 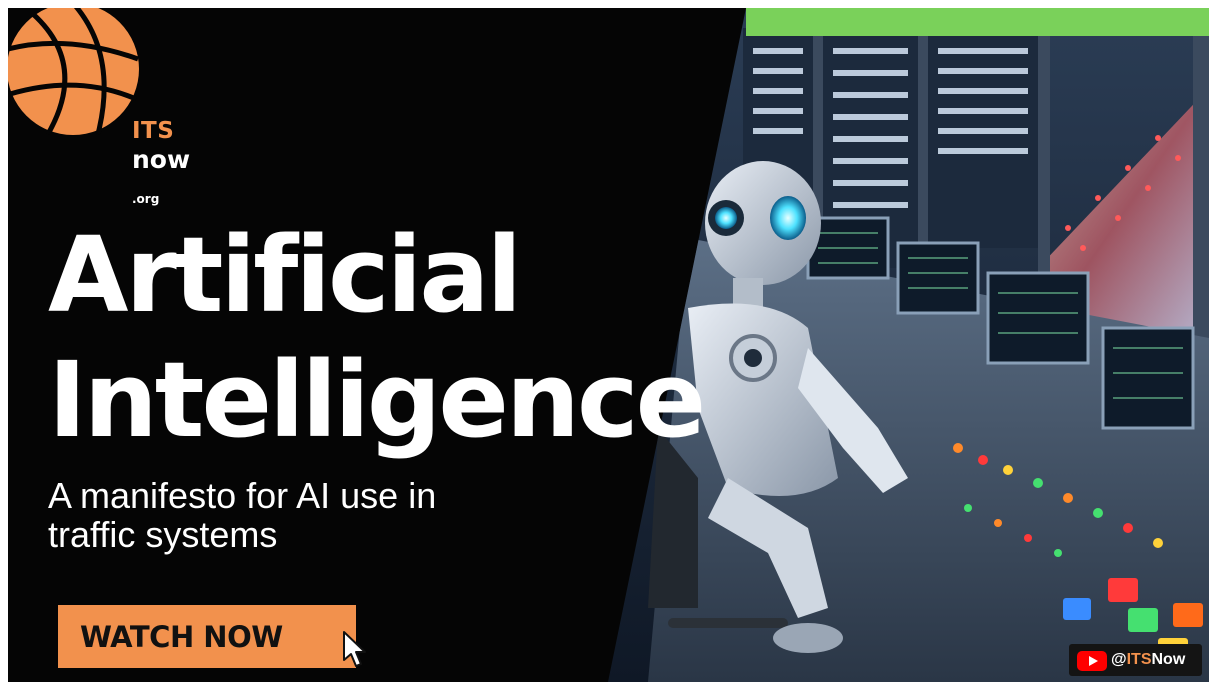 What do you see at coordinates (242, 495) in the screenshot?
I see `subtitle-line-1: A manifesto for AI use in` at bounding box center [242, 495].